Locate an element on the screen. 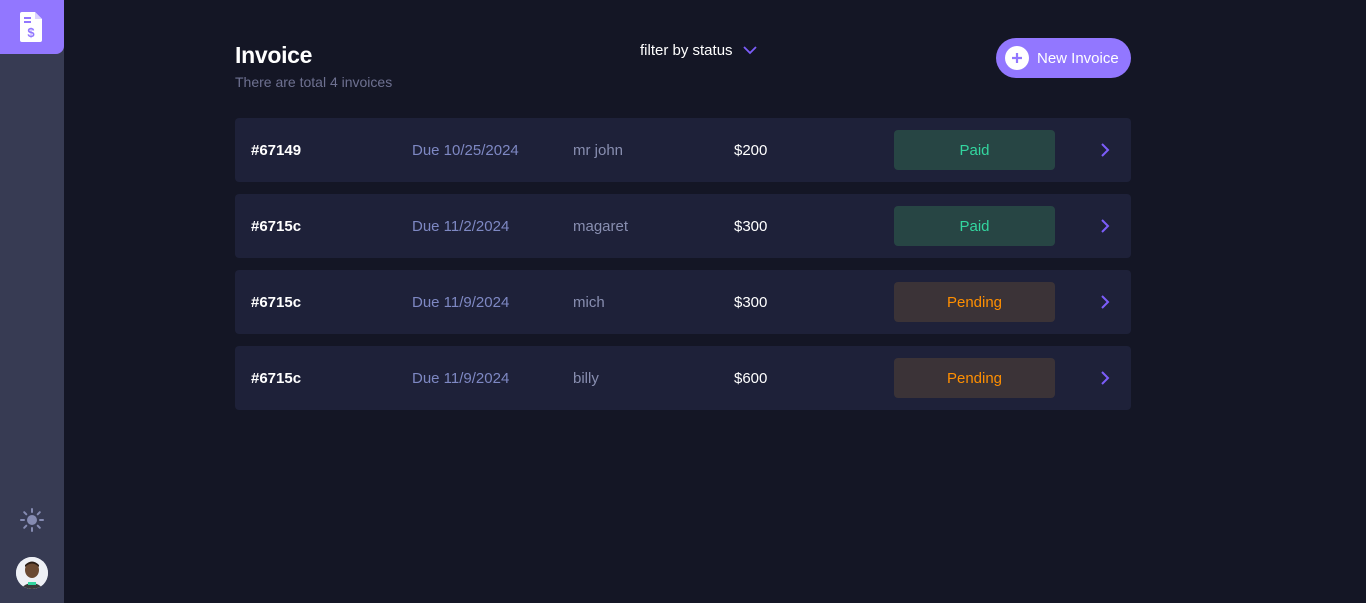 This screenshot has width=1366, height=603. invoice-client: billy is located at coordinates (586, 378).